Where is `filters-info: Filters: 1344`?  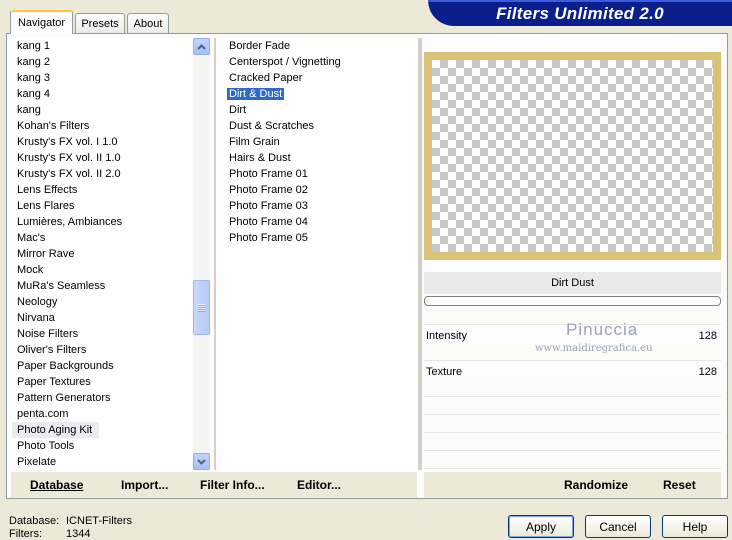 filters-info: Filters: 1344 is located at coordinates (49, 534).